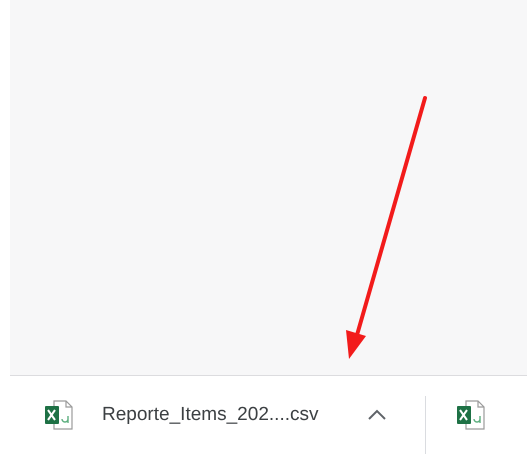 The width and height of the screenshot is (527, 454). Describe the element at coordinates (376, 415) in the screenshot. I see `chevron-up-icon` at that location.